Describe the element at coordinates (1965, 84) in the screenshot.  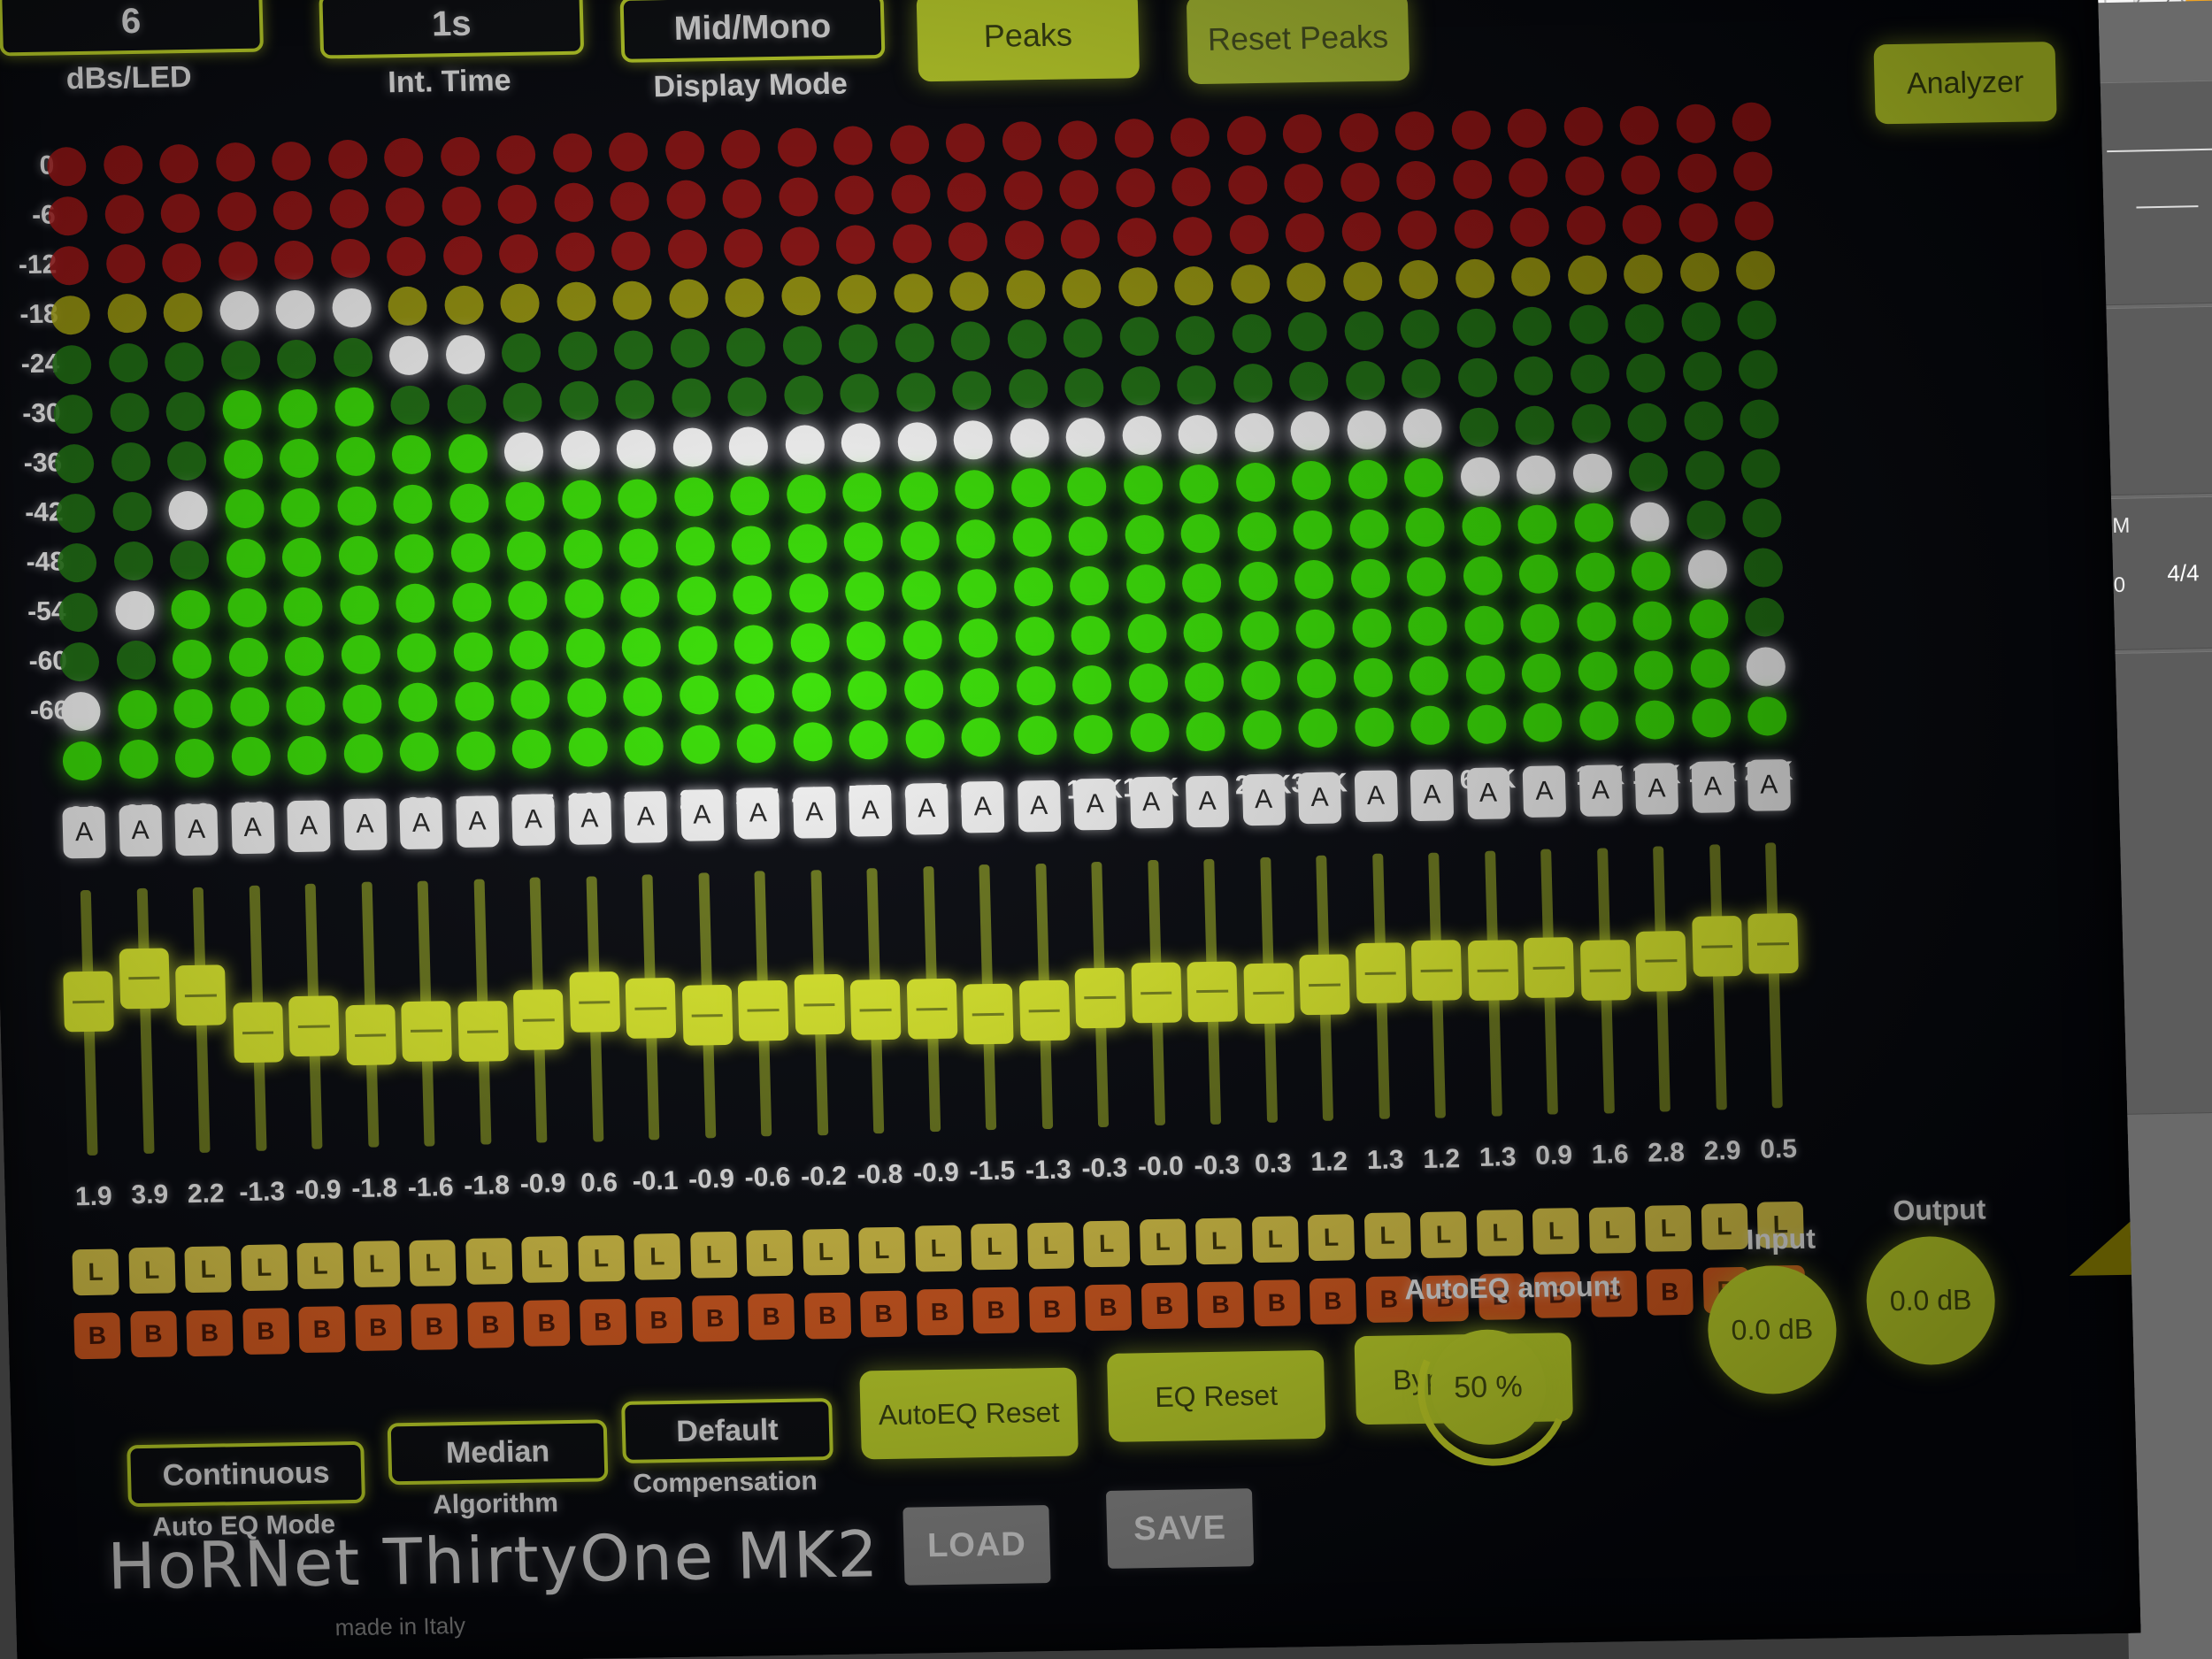
I see `analyzer-button: Analyzer` at that location.